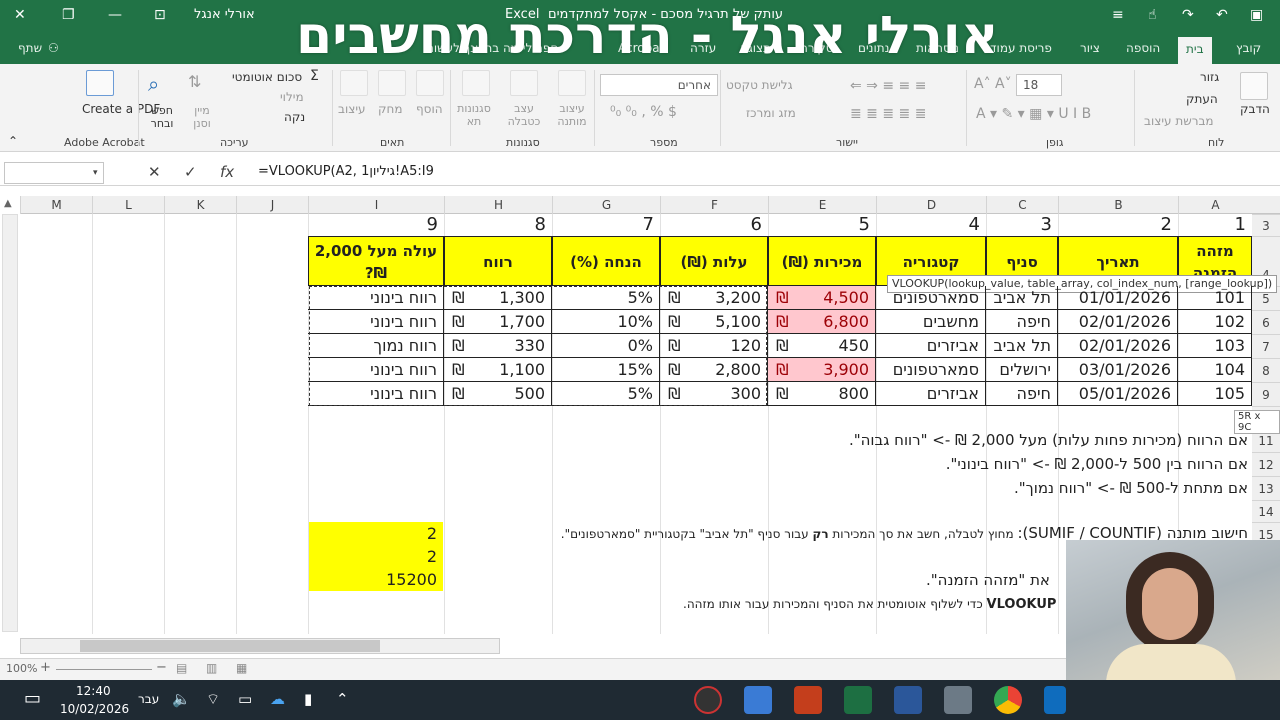 The width and height of the screenshot is (1280, 720). Describe the element at coordinates (1021, 48) in the screenshot. I see `tab-page-layout: פריסת עמוד` at that location.